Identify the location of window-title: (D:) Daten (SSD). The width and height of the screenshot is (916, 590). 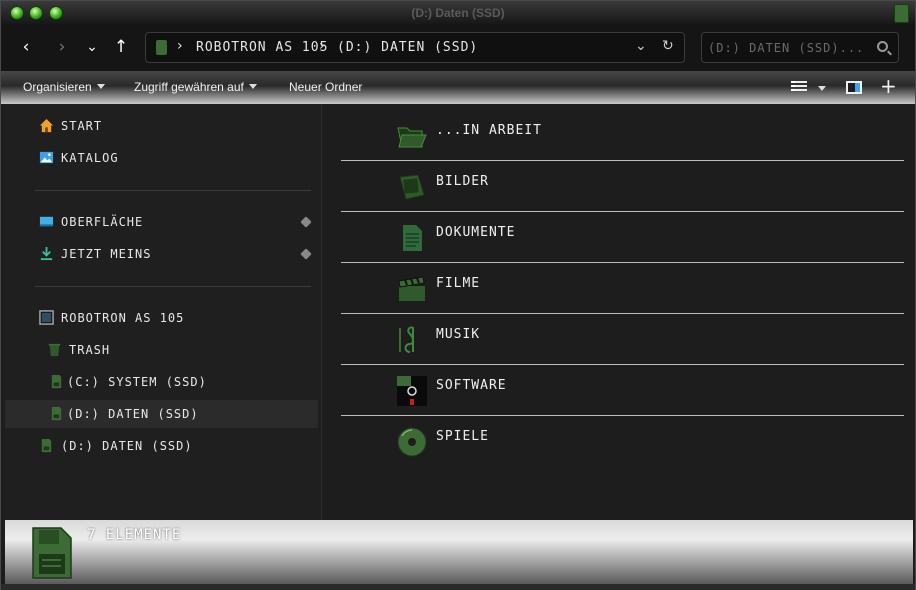
(458, 13).